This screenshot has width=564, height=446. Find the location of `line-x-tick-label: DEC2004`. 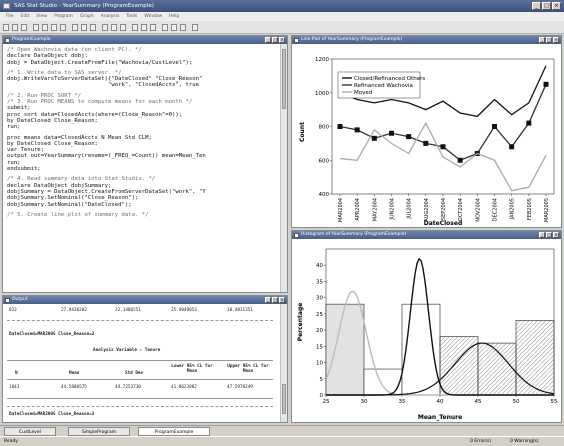

line-x-tick-label: DEC2004 is located at coordinates (496, 209).